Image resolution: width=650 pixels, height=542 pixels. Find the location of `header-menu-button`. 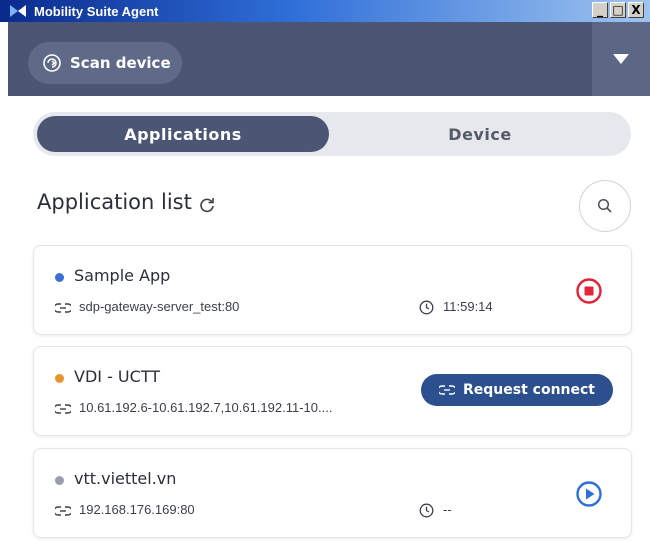

header-menu-button is located at coordinates (621, 59).